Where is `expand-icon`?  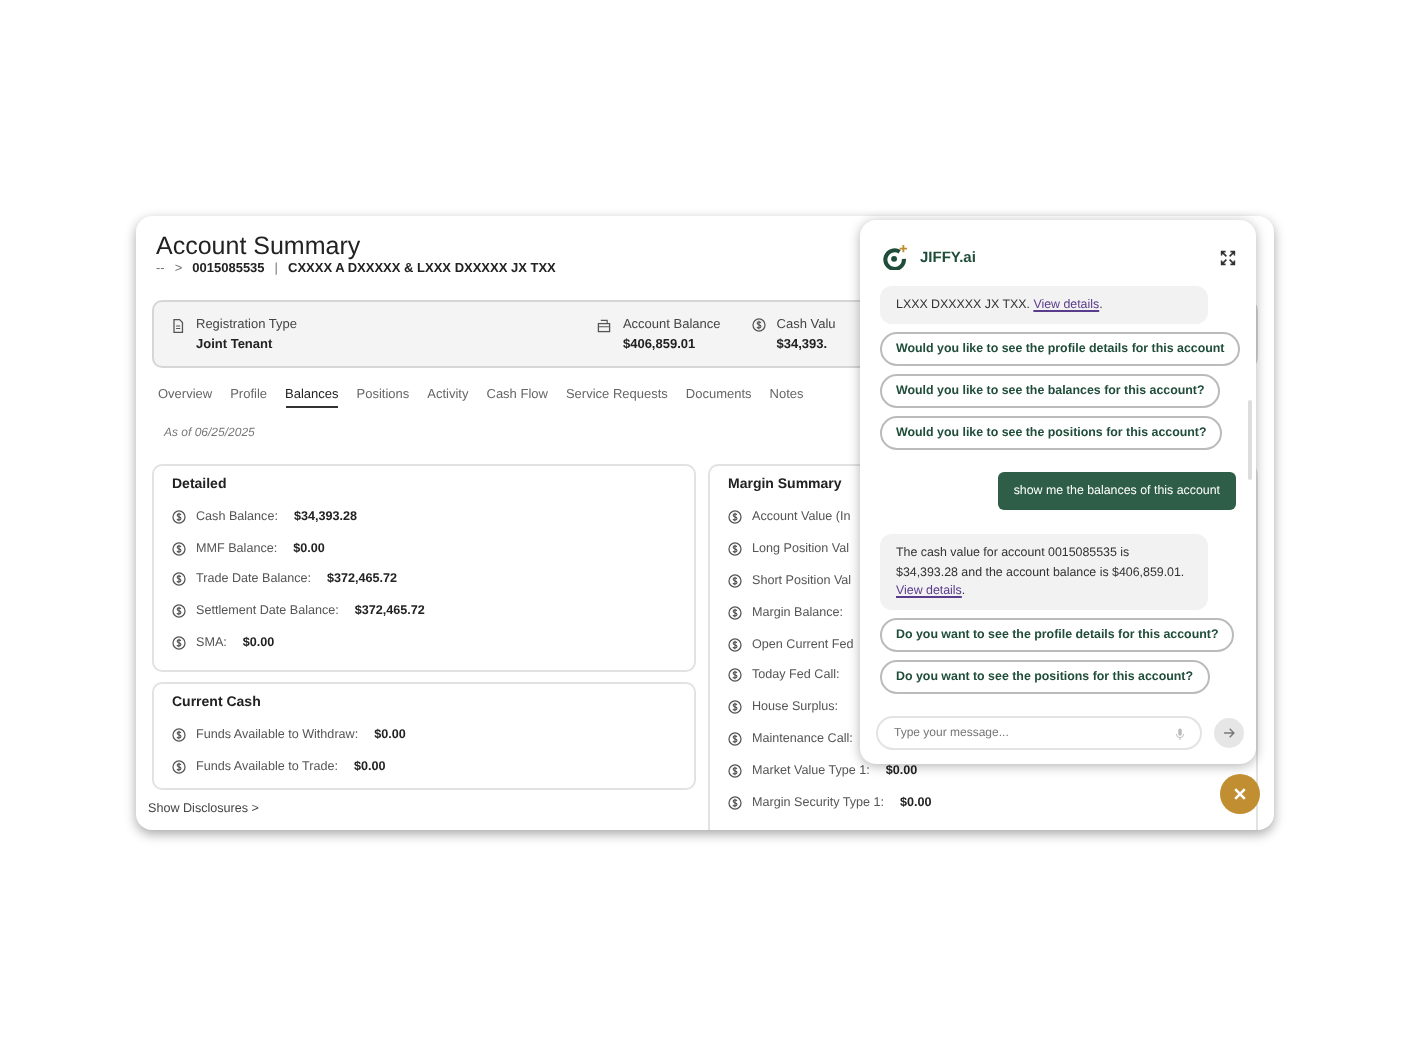
expand-icon is located at coordinates (1228, 257).